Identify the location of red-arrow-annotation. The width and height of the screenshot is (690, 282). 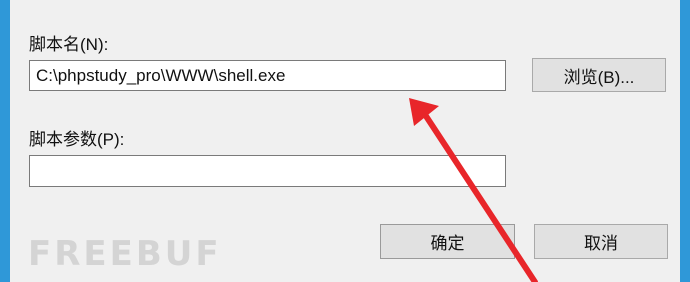
(473, 190).